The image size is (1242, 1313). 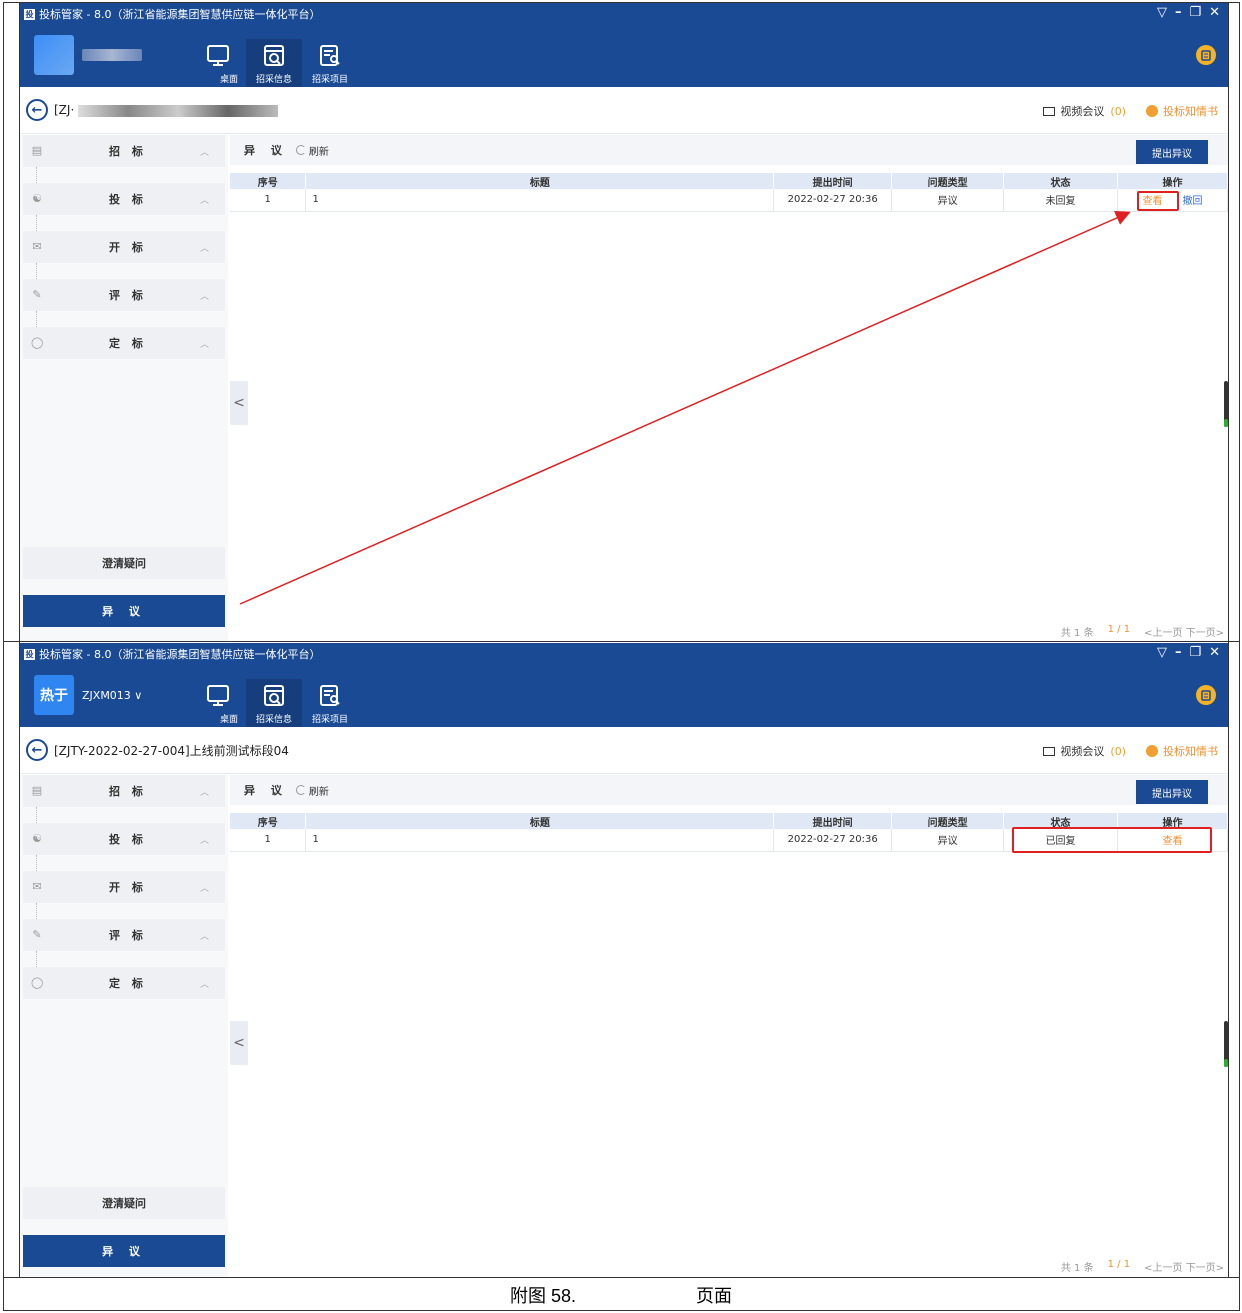 I want to click on tab-label: 桌面, so click(x=228, y=80).